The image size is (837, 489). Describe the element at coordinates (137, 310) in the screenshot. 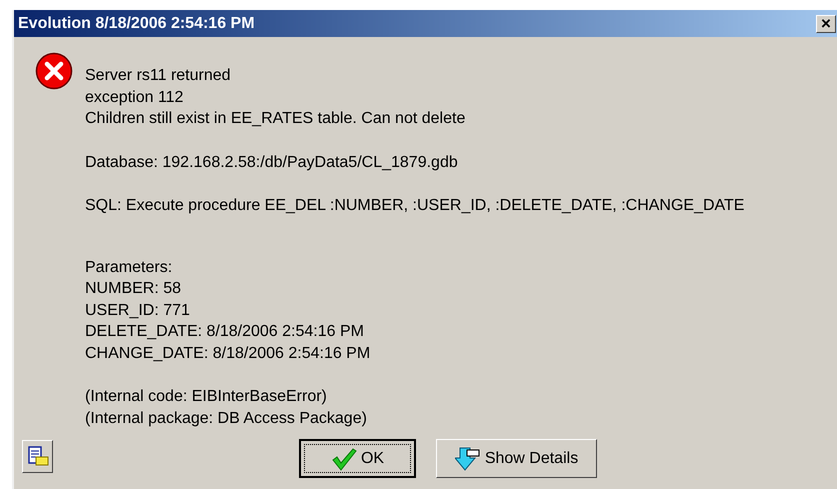

I see `message-line: USER_ID: 771` at that location.